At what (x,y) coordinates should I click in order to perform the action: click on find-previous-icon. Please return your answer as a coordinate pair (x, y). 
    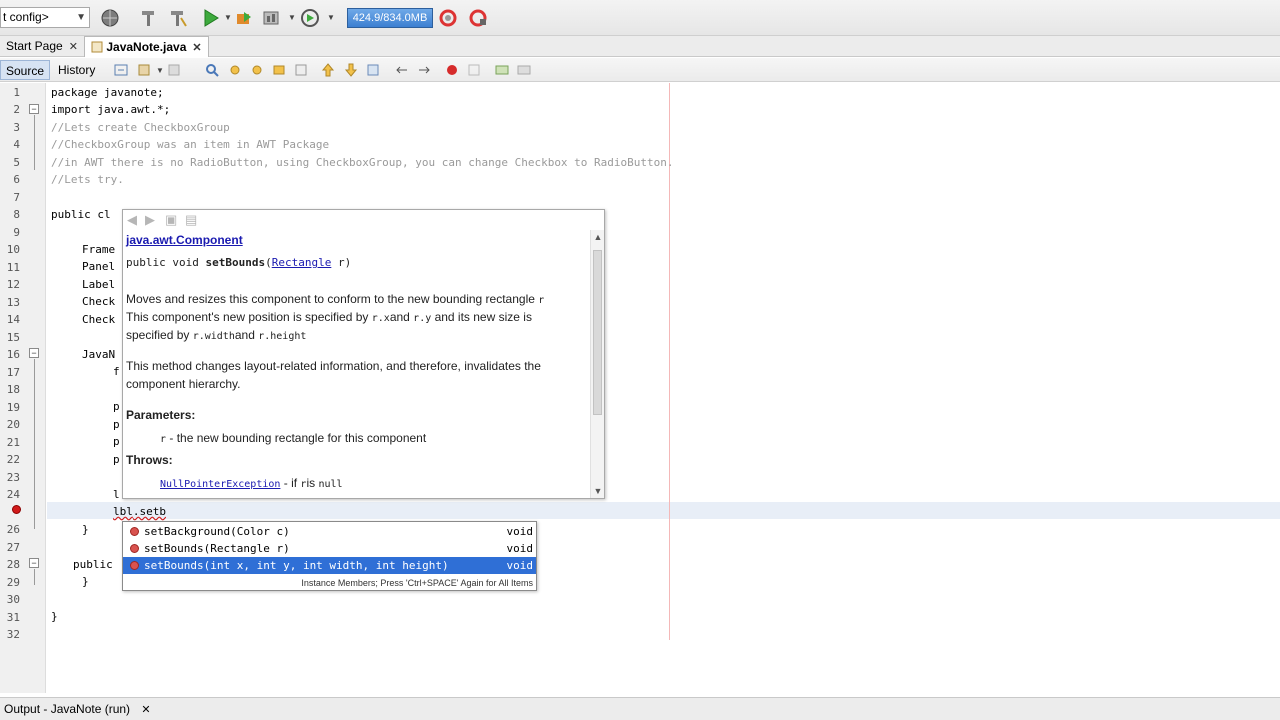
    Looking at the image, I should click on (235, 70).